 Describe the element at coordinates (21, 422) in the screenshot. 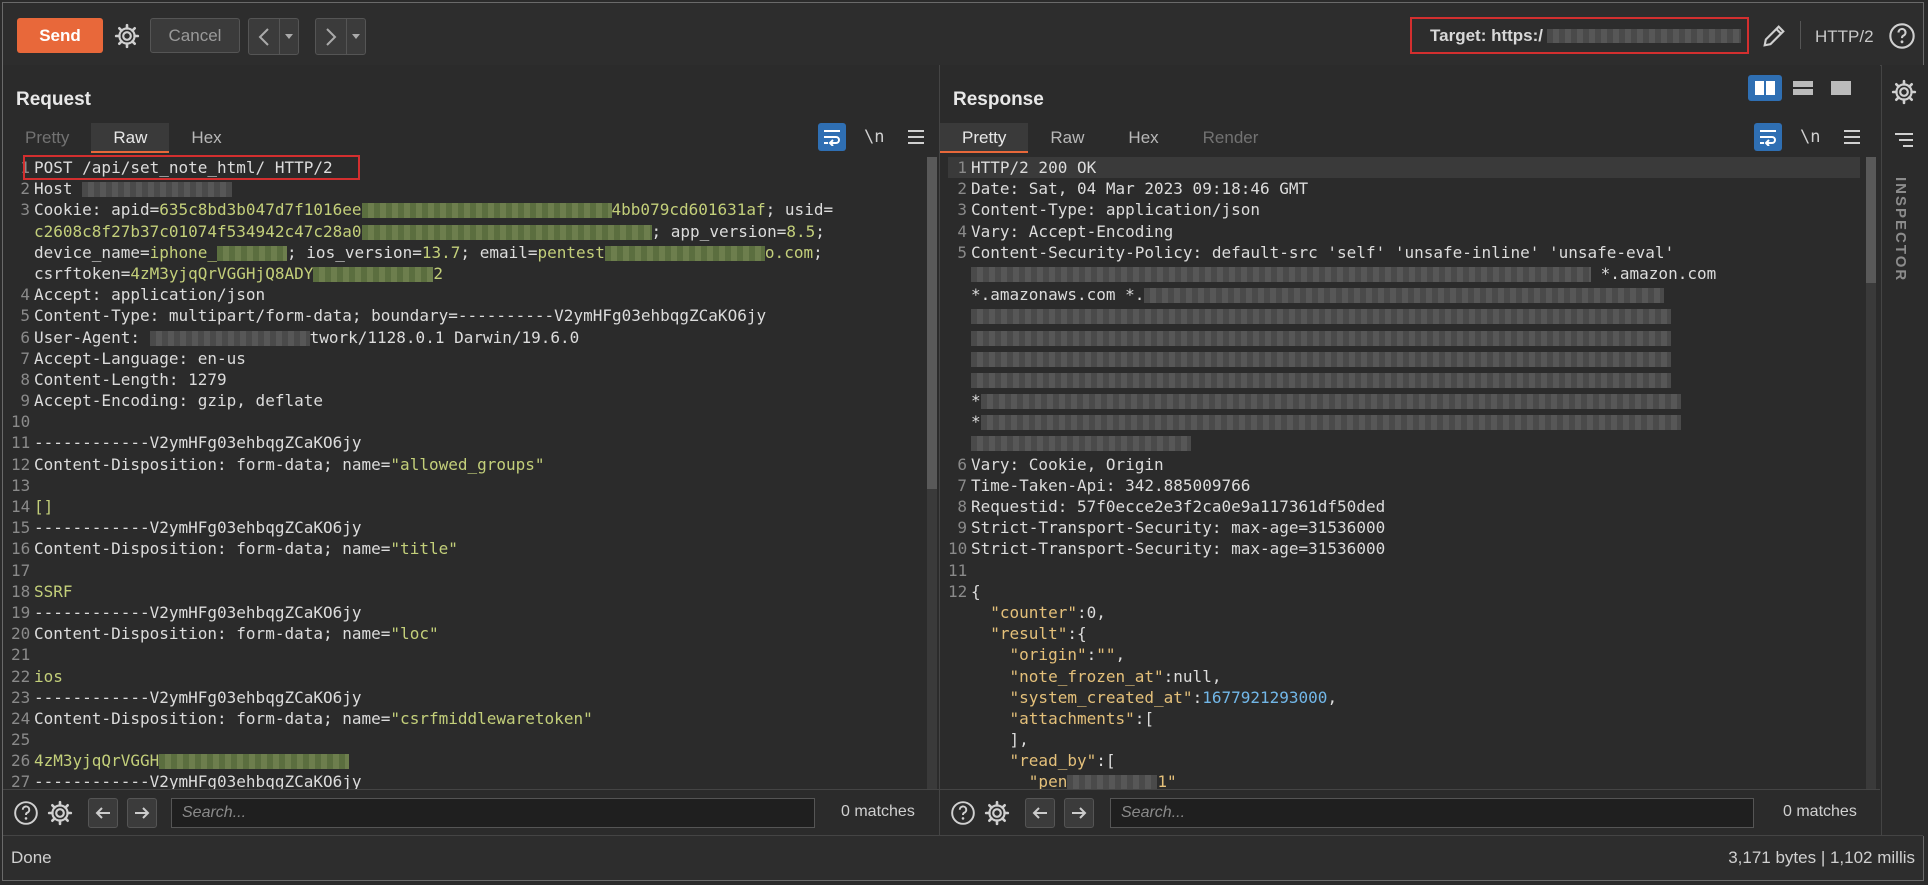

I see `line-number: 10` at that location.